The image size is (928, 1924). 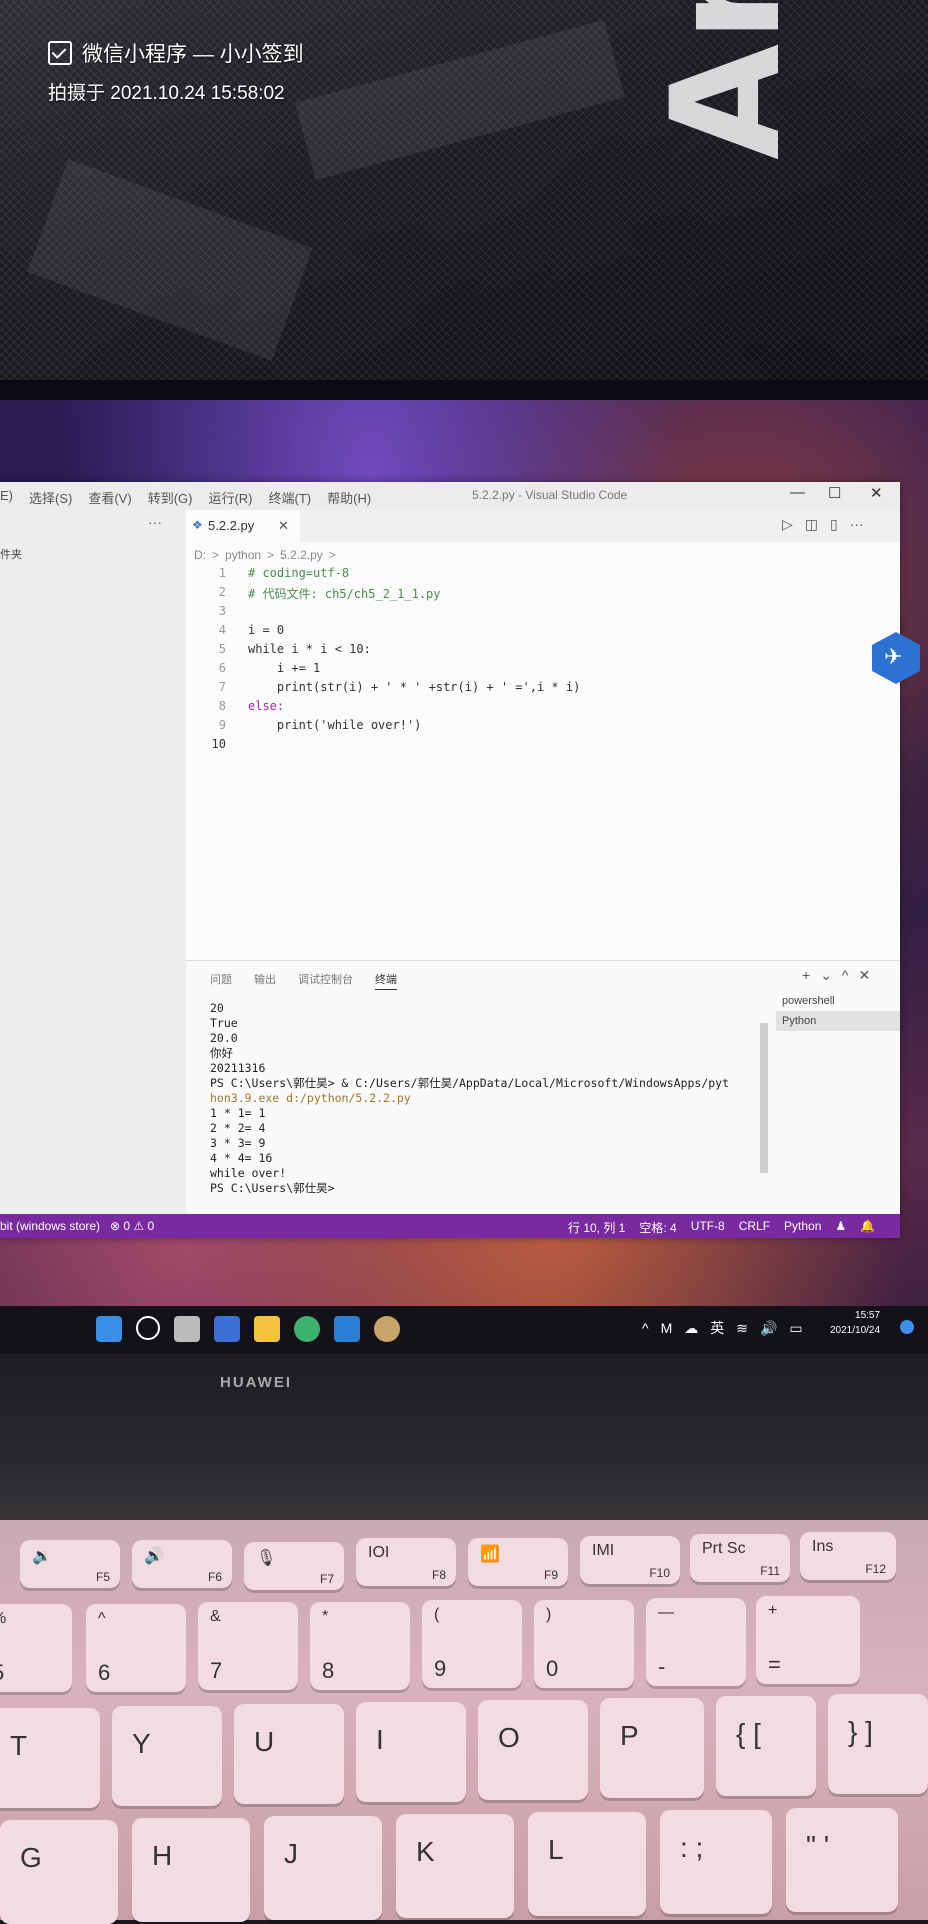 I want to click on key-semicolon: : ;, so click(x=716, y=1862).